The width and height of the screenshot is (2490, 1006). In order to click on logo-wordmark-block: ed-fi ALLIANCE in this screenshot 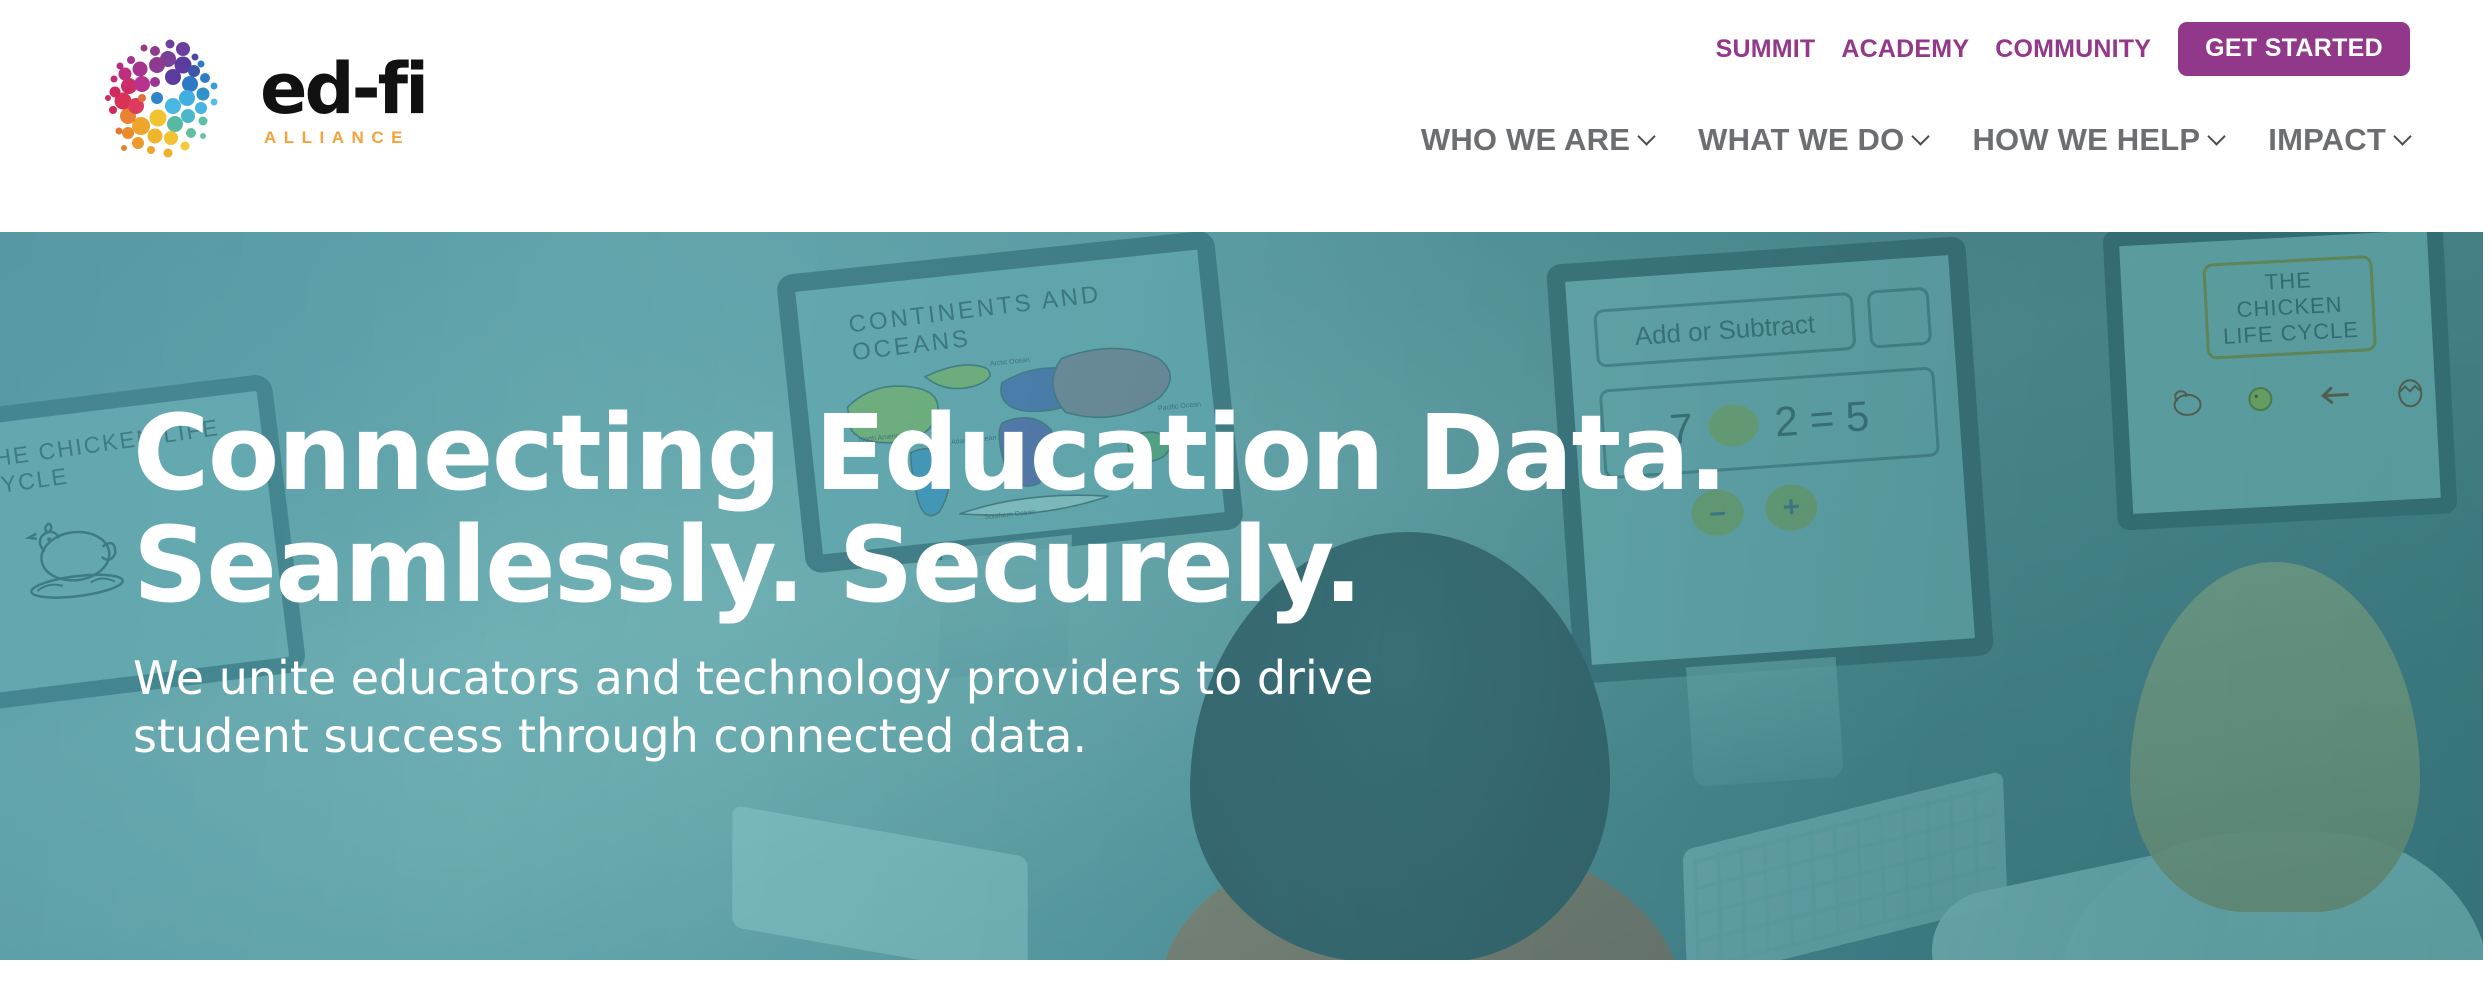, I will do `click(355, 104)`.